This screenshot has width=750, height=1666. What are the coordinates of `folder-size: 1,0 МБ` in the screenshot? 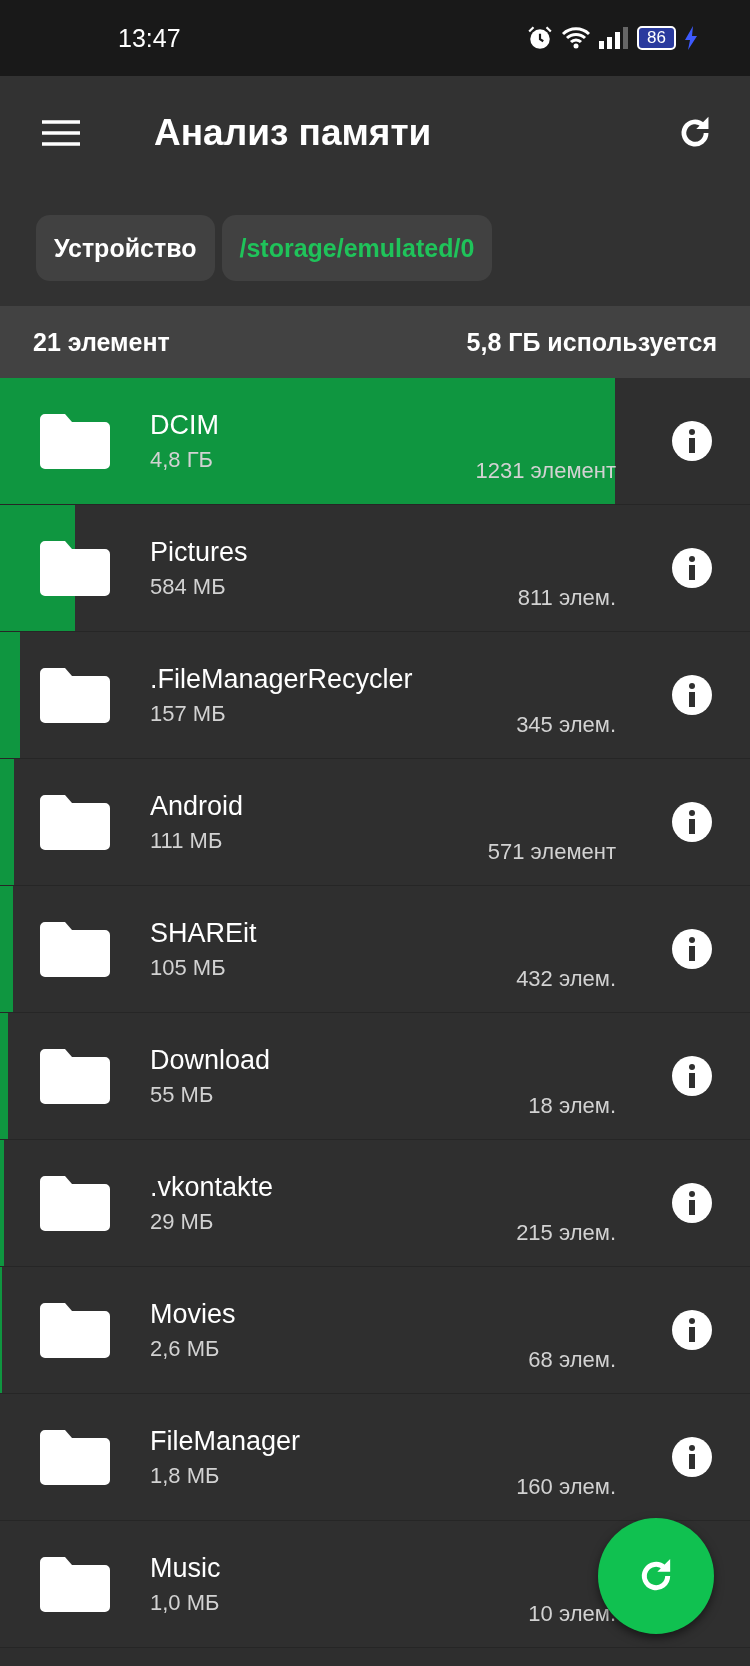 It's located at (185, 1602).